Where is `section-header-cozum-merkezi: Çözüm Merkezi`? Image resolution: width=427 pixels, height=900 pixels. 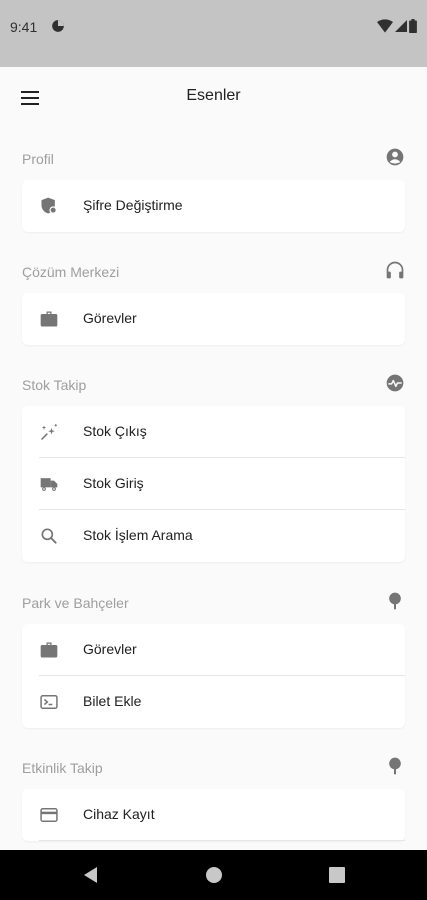
section-header-cozum-merkezi: Çözüm Merkezi is located at coordinates (213, 272).